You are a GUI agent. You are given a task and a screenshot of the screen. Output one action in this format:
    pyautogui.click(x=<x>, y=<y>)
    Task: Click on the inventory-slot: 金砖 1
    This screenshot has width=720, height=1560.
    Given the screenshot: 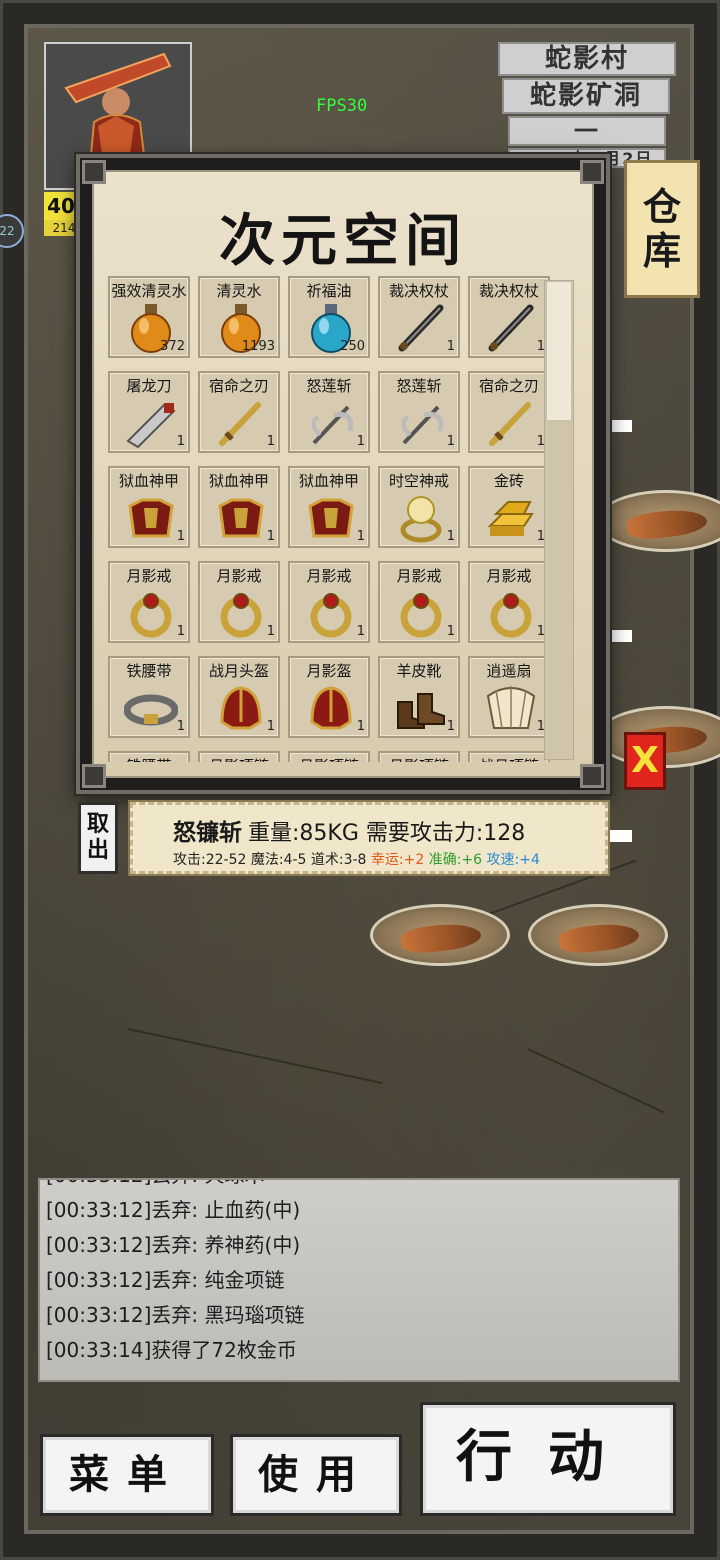 What is the action you would take?
    pyautogui.click(x=509, y=507)
    